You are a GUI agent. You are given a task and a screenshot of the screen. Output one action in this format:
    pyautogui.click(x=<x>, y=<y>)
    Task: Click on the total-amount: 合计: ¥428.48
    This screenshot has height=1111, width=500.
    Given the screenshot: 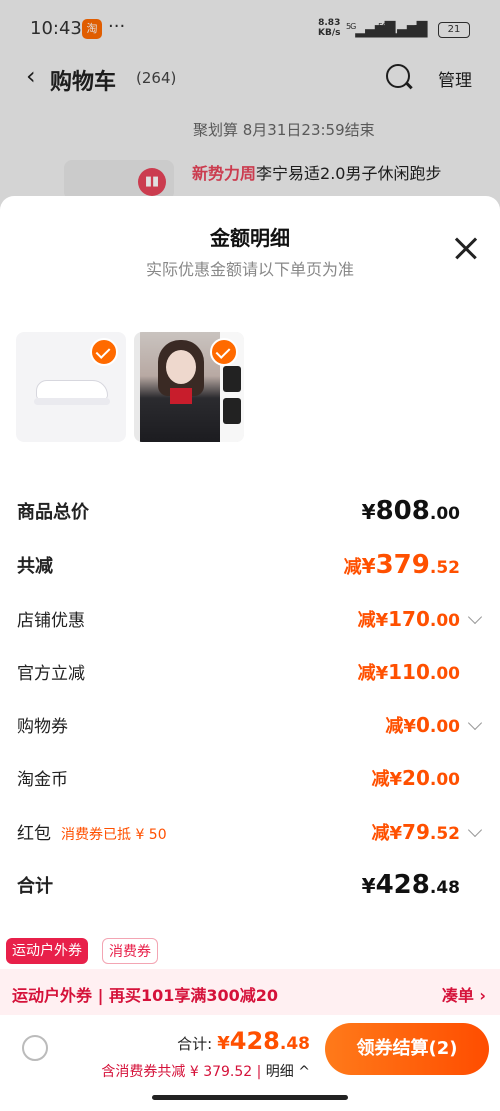 What is the action you would take?
    pyautogui.click(x=243, y=1041)
    